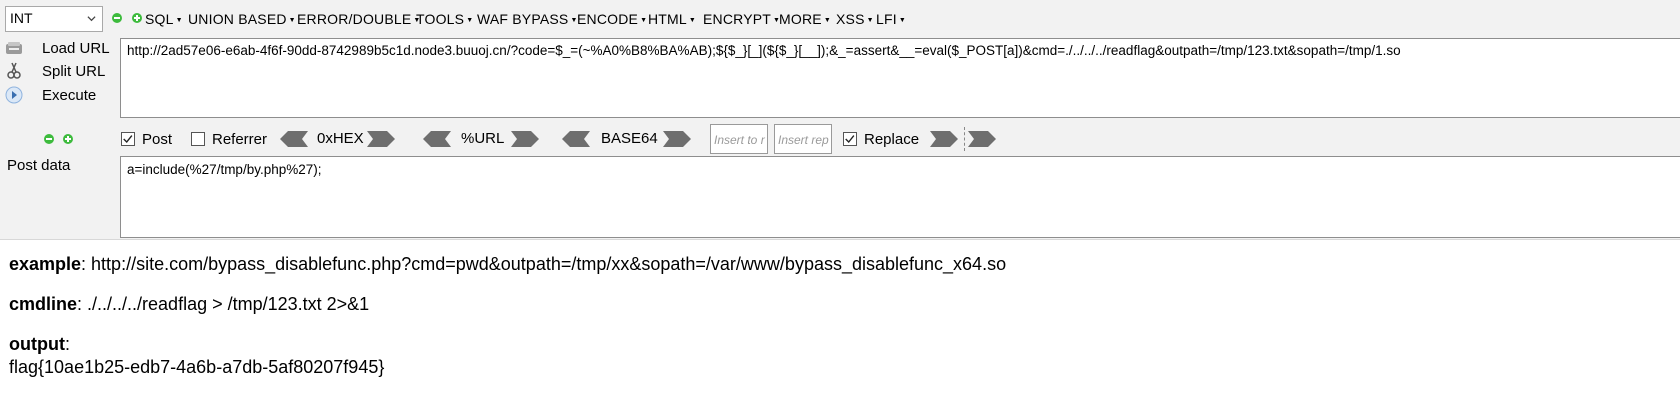  I want to click on menu-label: WAF BYPASS, so click(523, 19).